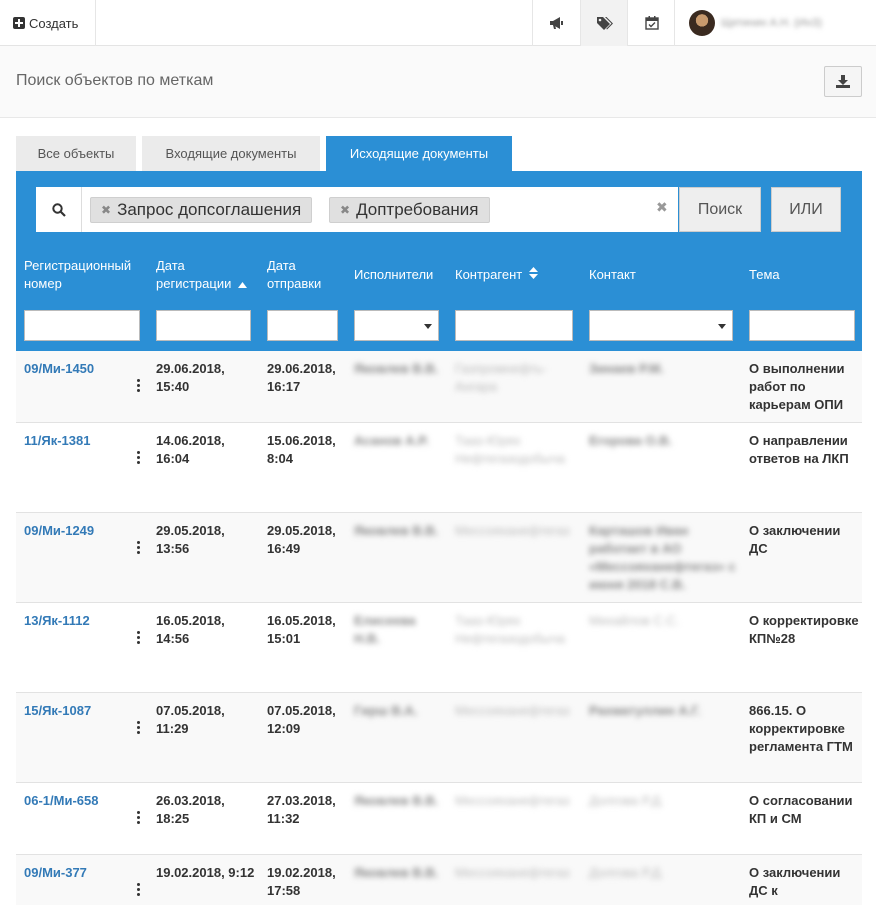 This screenshot has height=905, width=876. I want to click on tab-all-objects: Все объекты, so click(76, 153).